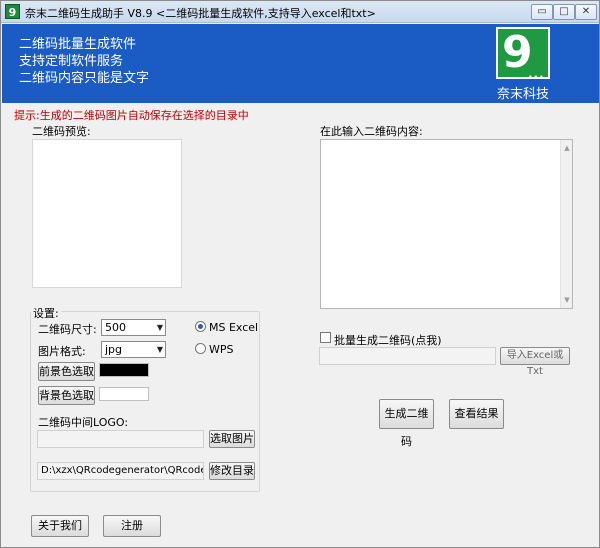 Image resolution: width=600 pixels, height=548 pixels. What do you see at coordinates (325, 337) in the screenshot?
I see `batch-checkbox` at bounding box center [325, 337].